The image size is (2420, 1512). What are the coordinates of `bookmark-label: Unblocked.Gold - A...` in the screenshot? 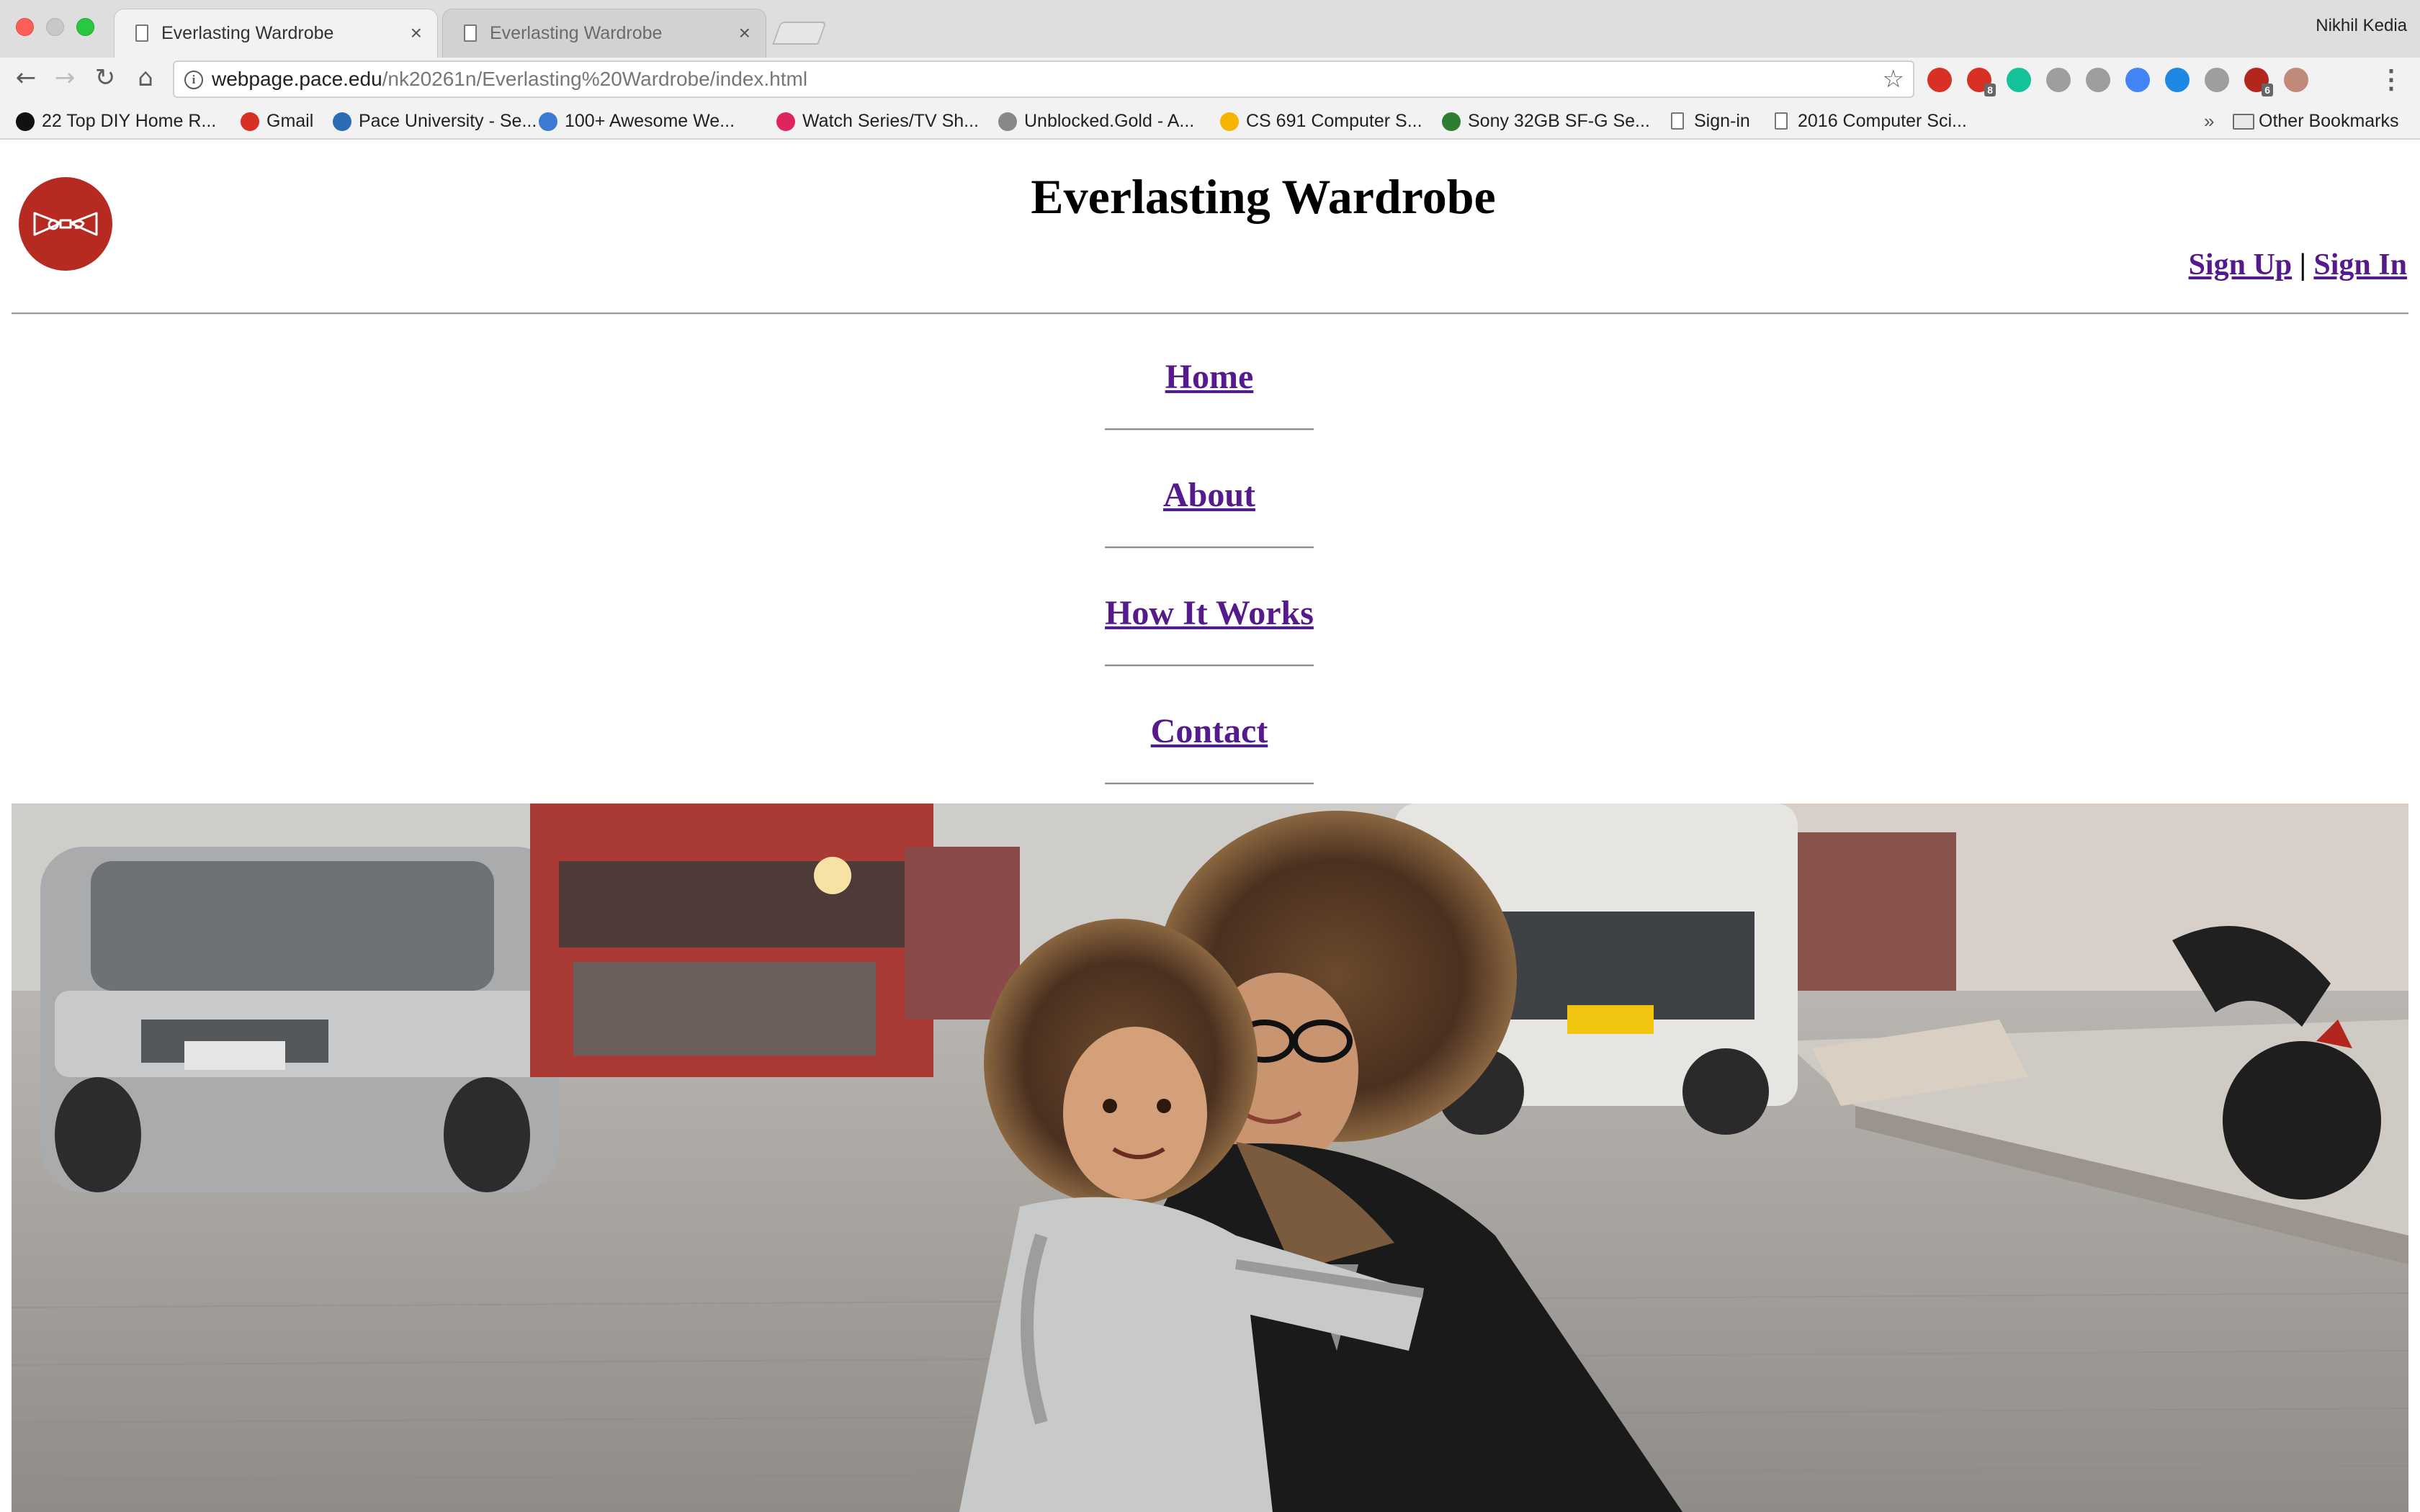 It's located at (1109, 121).